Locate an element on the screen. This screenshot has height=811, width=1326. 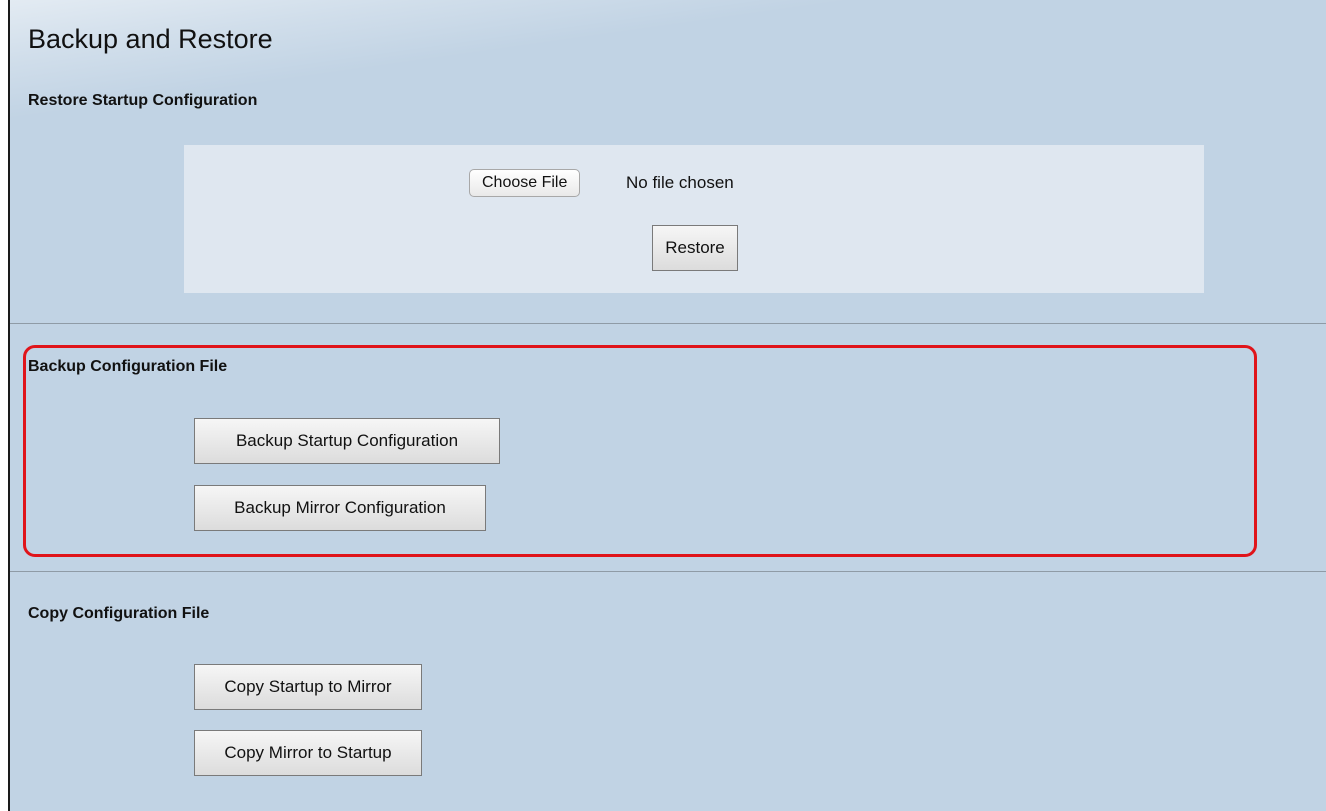
page-title: Backup and Restore is located at coordinates (150, 39).